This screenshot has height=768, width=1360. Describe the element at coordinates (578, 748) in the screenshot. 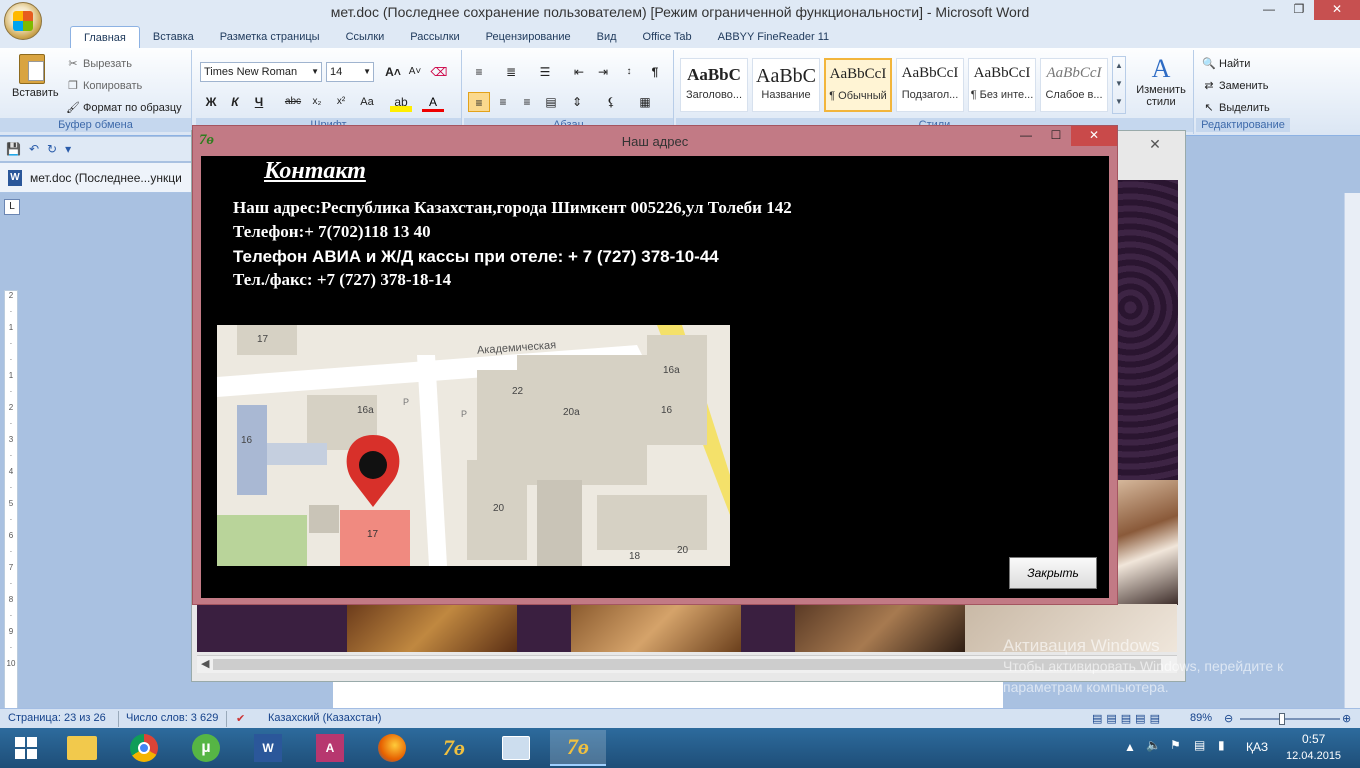

I see `app-7-active-icon: 7ө` at that location.